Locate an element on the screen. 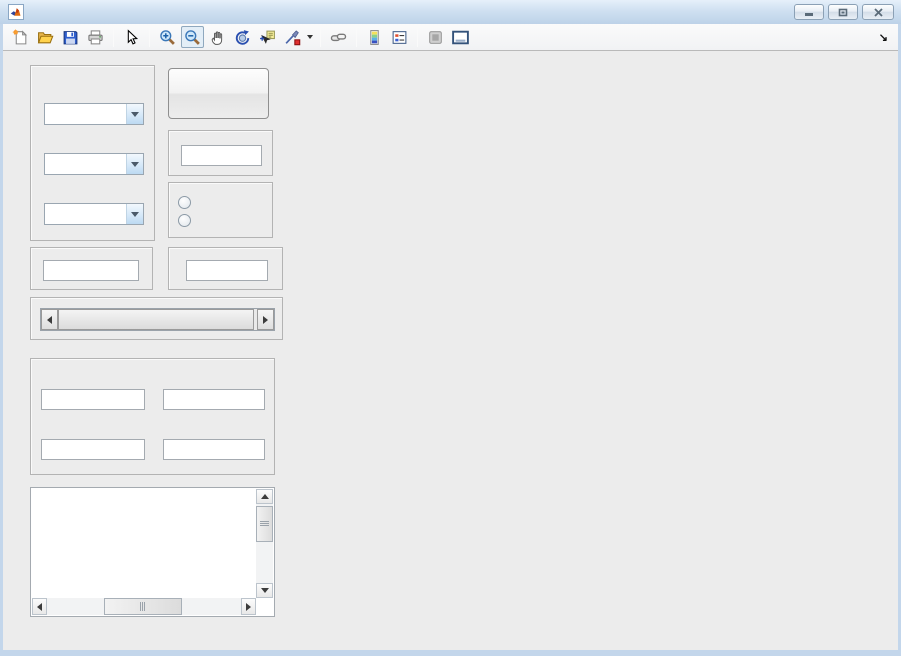 The width and height of the screenshot is (901, 656). atom-types-panel is located at coordinates (92, 153).